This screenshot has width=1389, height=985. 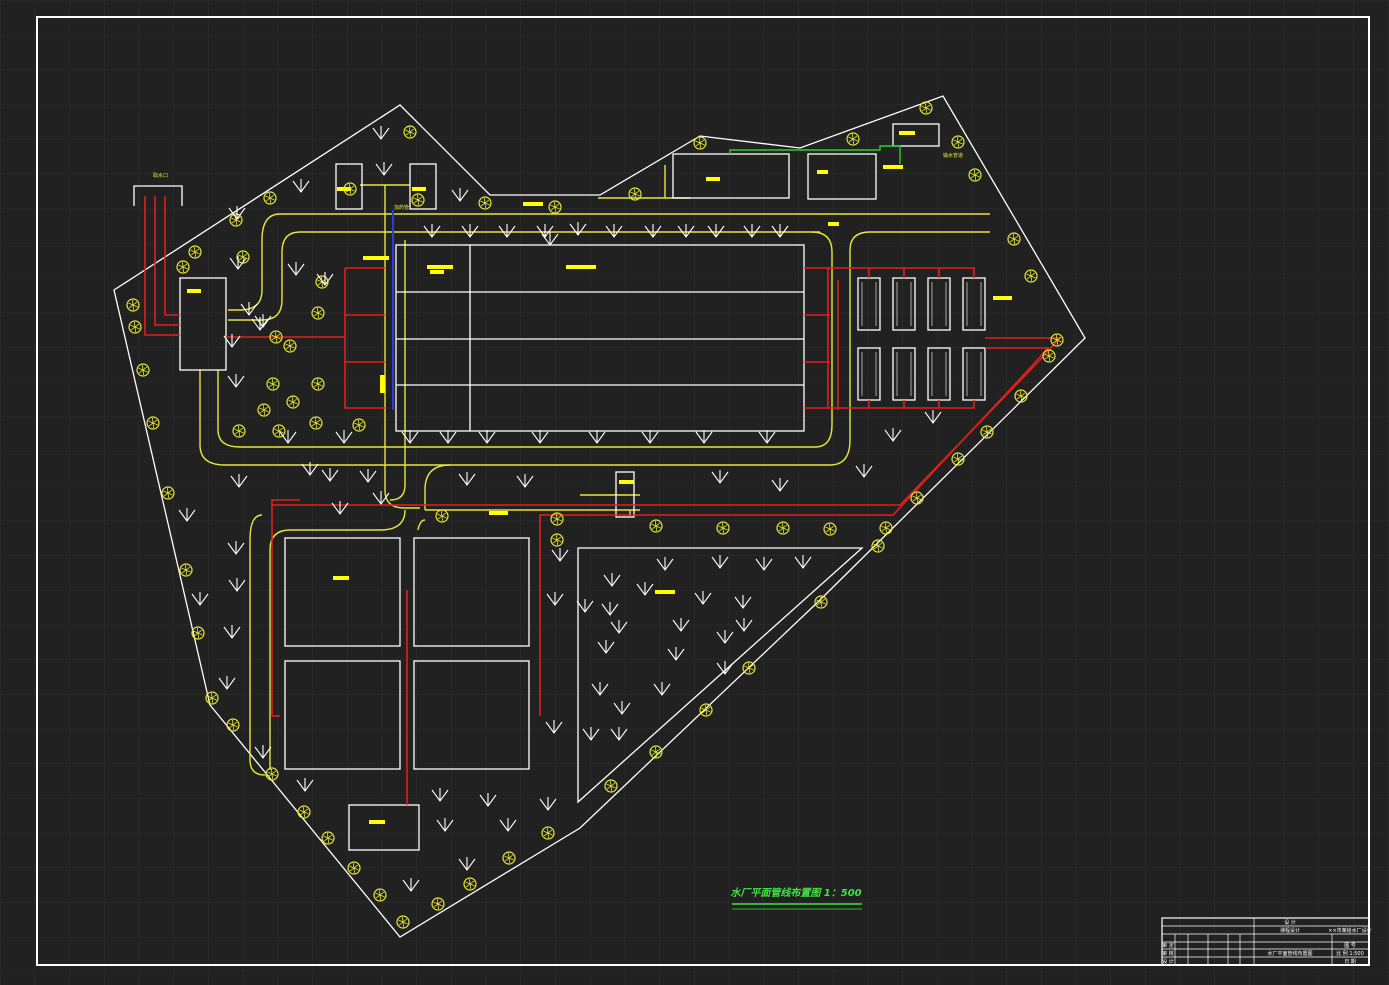 What do you see at coordinates (1168, 945) in the screenshot?
I see `title-block-cell: 审 定` at bounding box center [1168, 945].